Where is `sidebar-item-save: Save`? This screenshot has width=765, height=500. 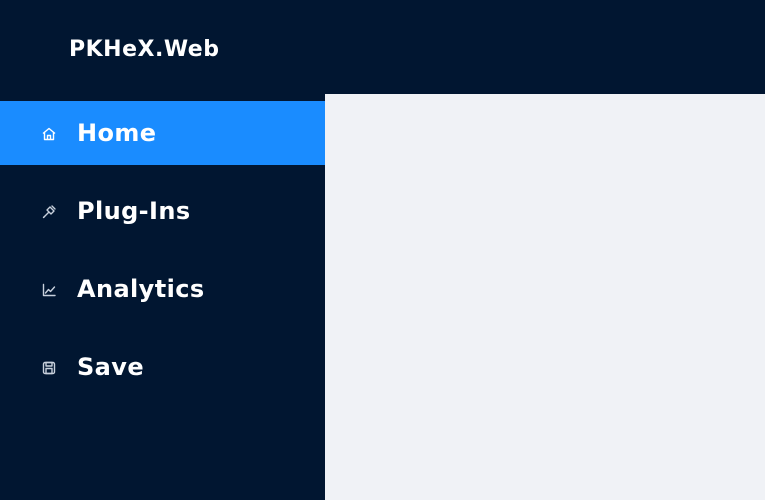 sidebar-item-save: Save is located at coordinates (162, 367).